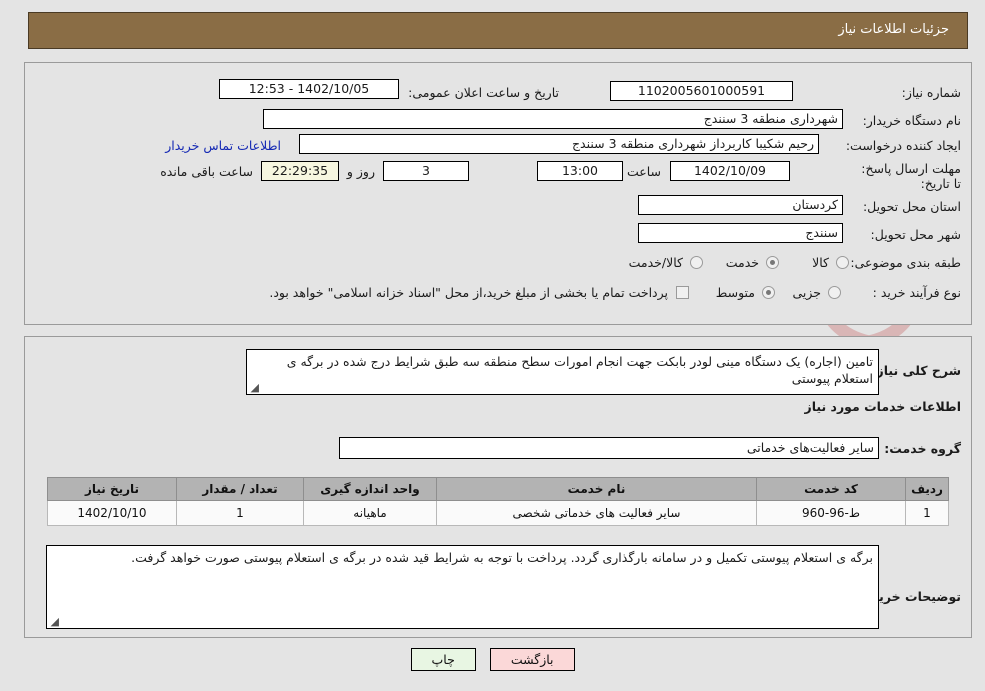 The width and height of the screenshot is (985, 691). What do you see at coordinates (682, 292) in the screenshot?
I see `islamic-treasury-checkbox` at bounding box center [682, 292].